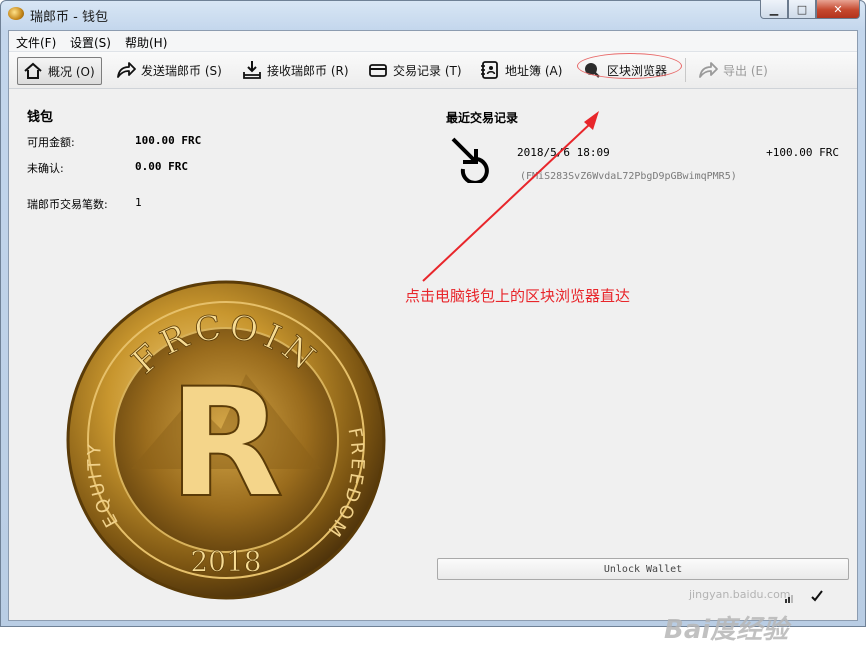 The height and width of the screenshot is (646, 866). Describe the element at coordinates (308, 70) in the screenshot. I see `toolbar-receive-label: 接收瑞郎币 (R)` at that location.